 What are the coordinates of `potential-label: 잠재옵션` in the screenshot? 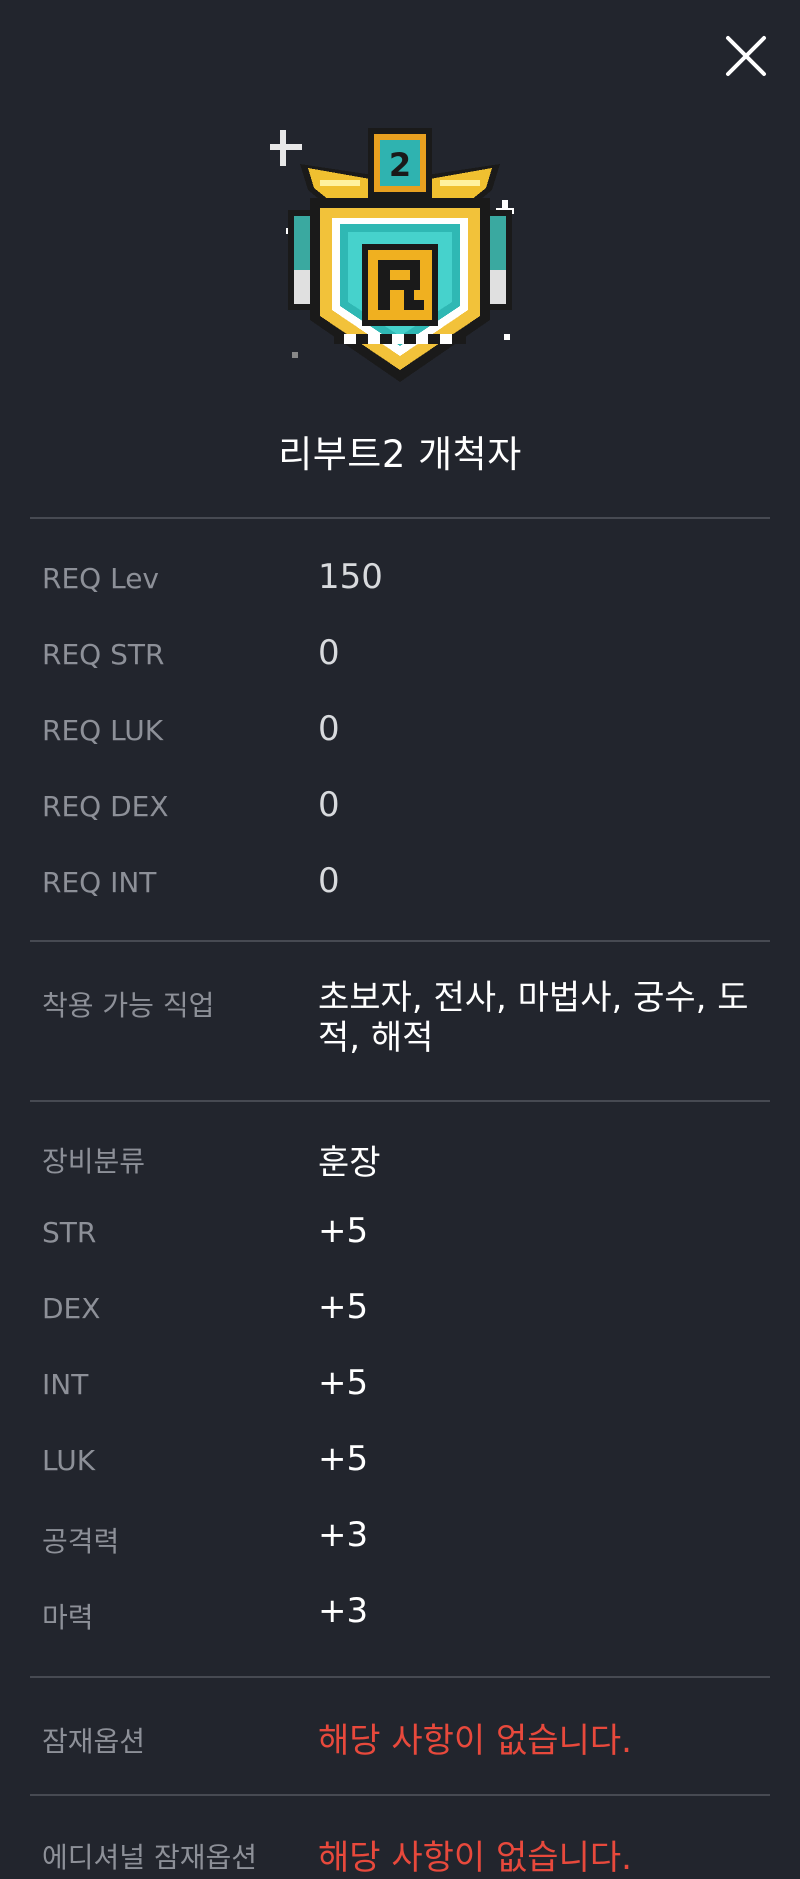 It's located at (94, 1741).